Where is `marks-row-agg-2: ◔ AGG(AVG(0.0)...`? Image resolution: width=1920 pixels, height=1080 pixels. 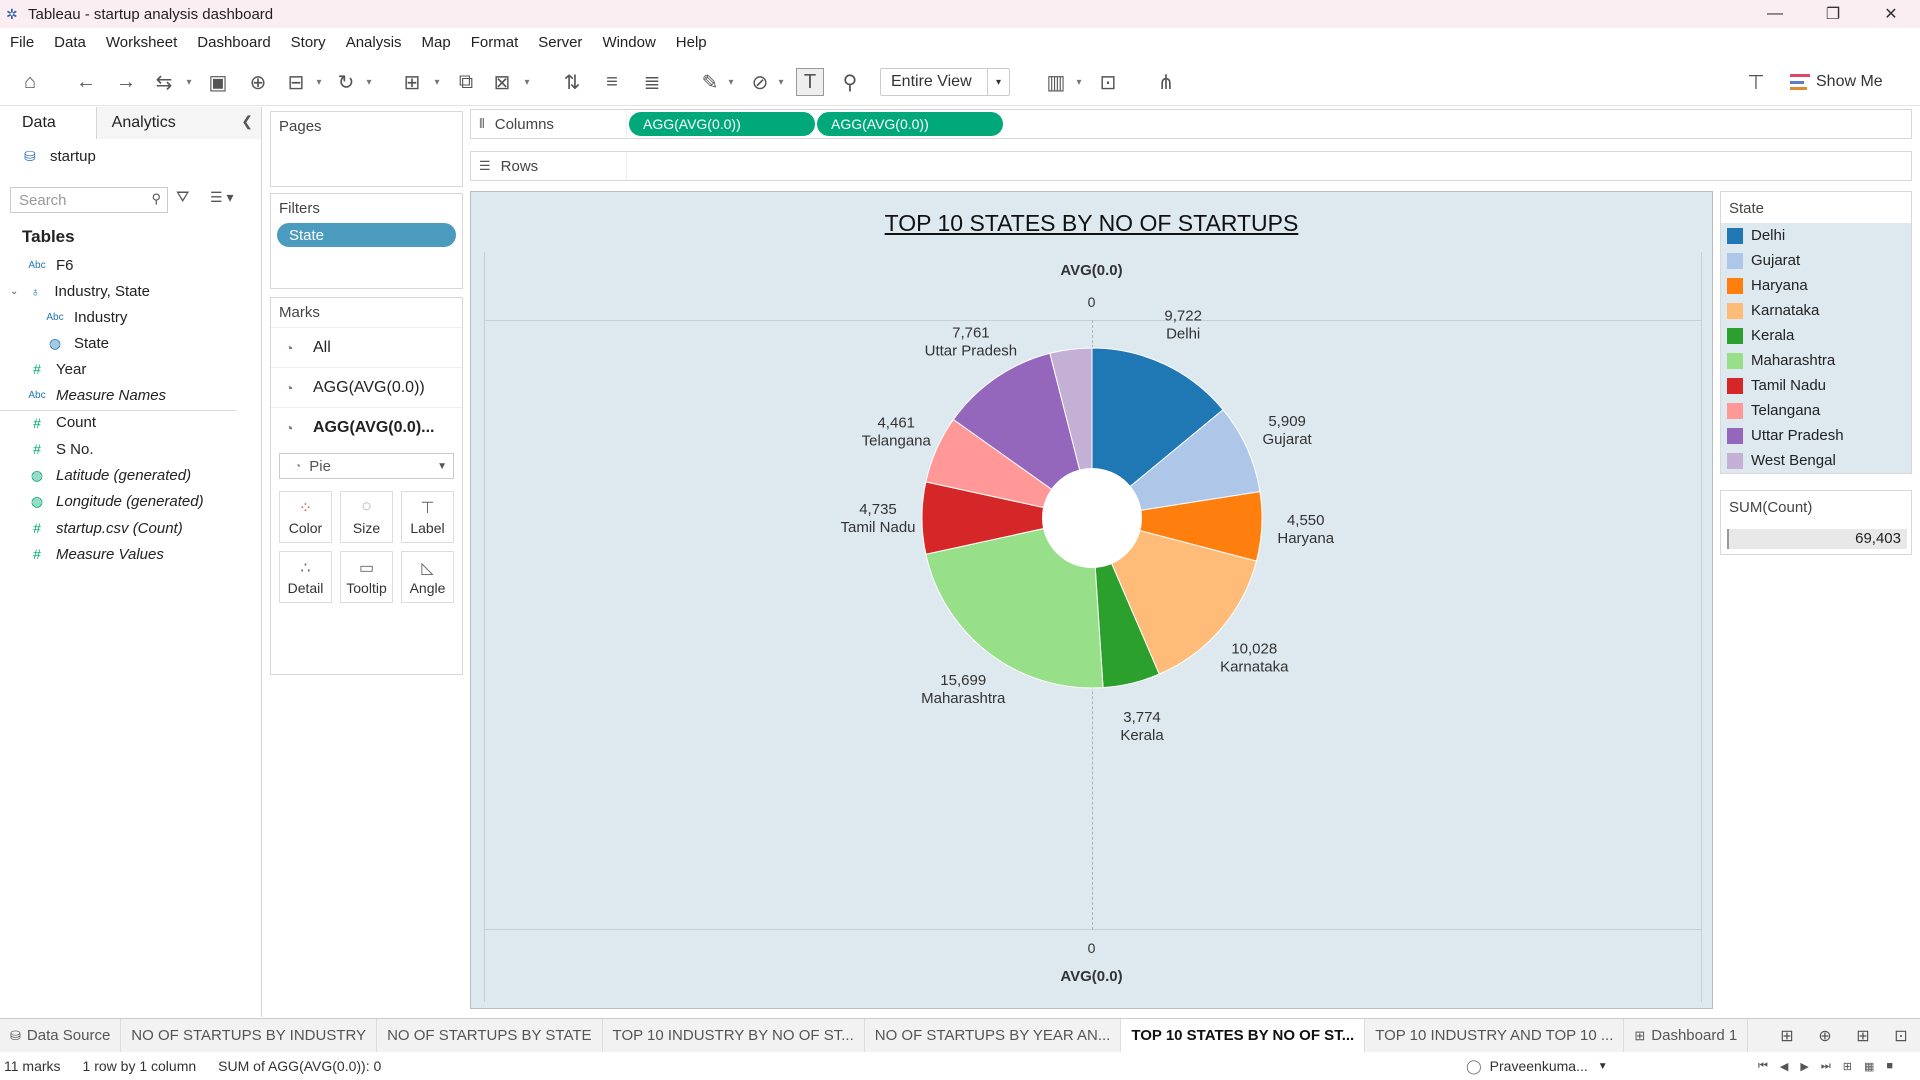 marks-row-agg-2: ◔ AGG(AVG(0.0)... is located at coordinates (366, 427).